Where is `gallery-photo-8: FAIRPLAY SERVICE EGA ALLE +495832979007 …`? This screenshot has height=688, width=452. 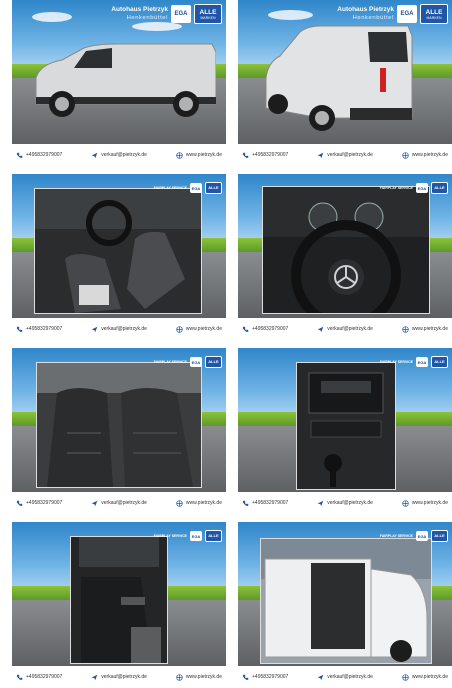 gallery-photo-8: FAIRPLAY SERVICE EGA ALLE +495832979007 … is located at coordinates (345, 605).